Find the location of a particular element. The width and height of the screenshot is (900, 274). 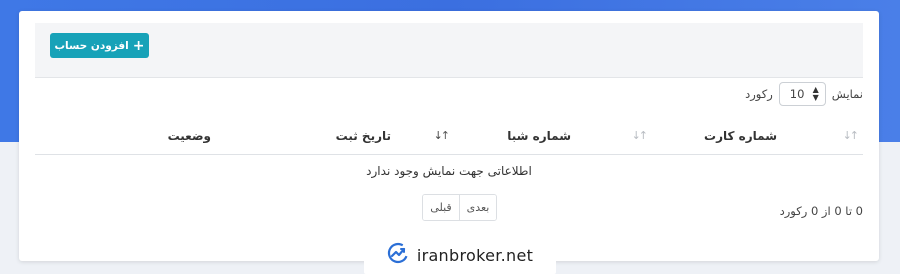

select-arrows-icon: ▲ ▼ is located at coordinates (815, 93).